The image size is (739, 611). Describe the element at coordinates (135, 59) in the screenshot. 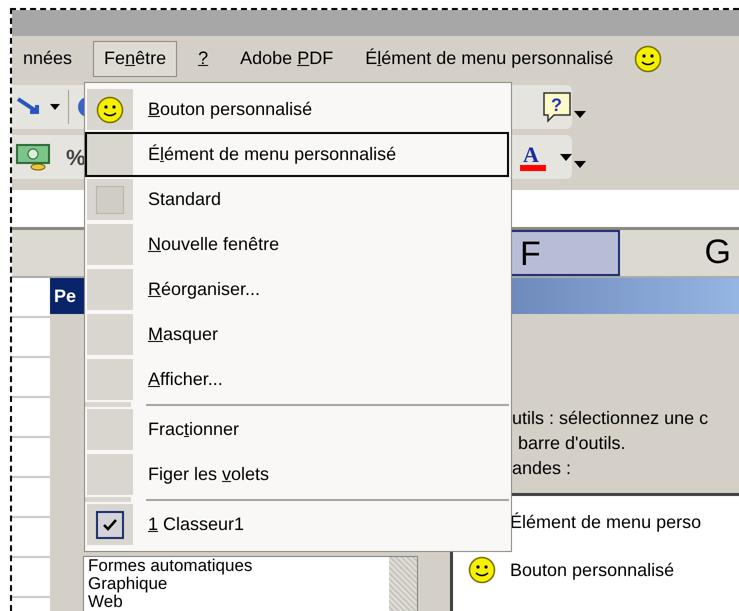

I see `menu-item: Fenêtre` at that location.